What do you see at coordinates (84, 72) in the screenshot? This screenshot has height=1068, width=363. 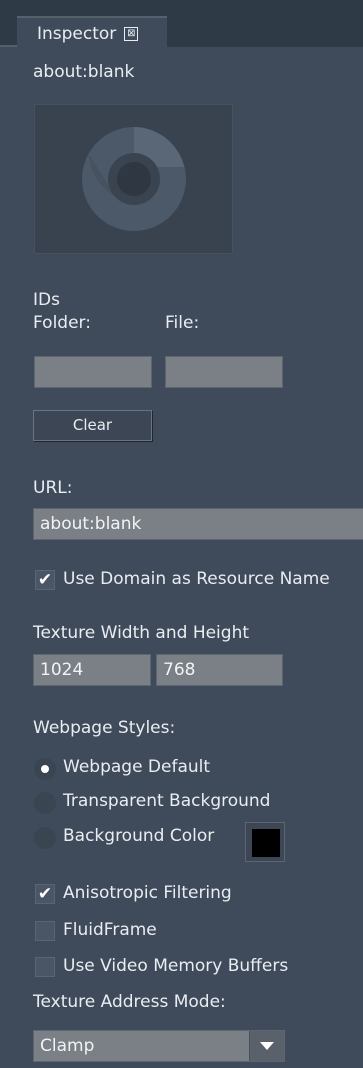 I see `page-title: about:blank` at bounding box center [84, 72].